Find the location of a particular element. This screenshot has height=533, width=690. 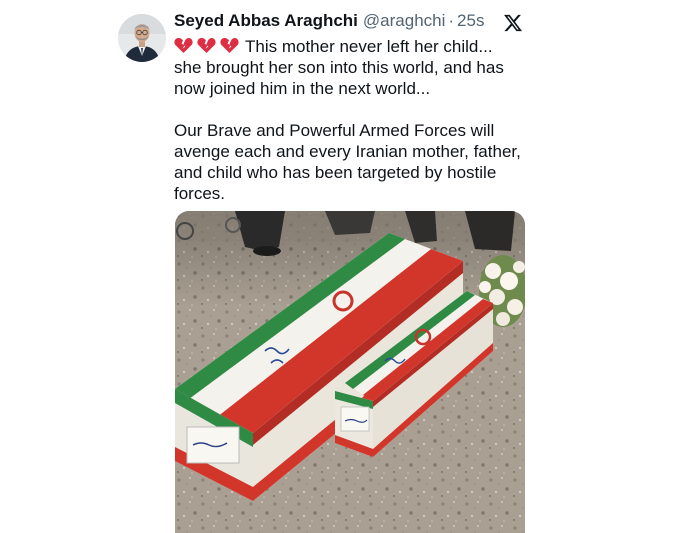

author-handle: @araghchi is located at coordinates (404, 21).